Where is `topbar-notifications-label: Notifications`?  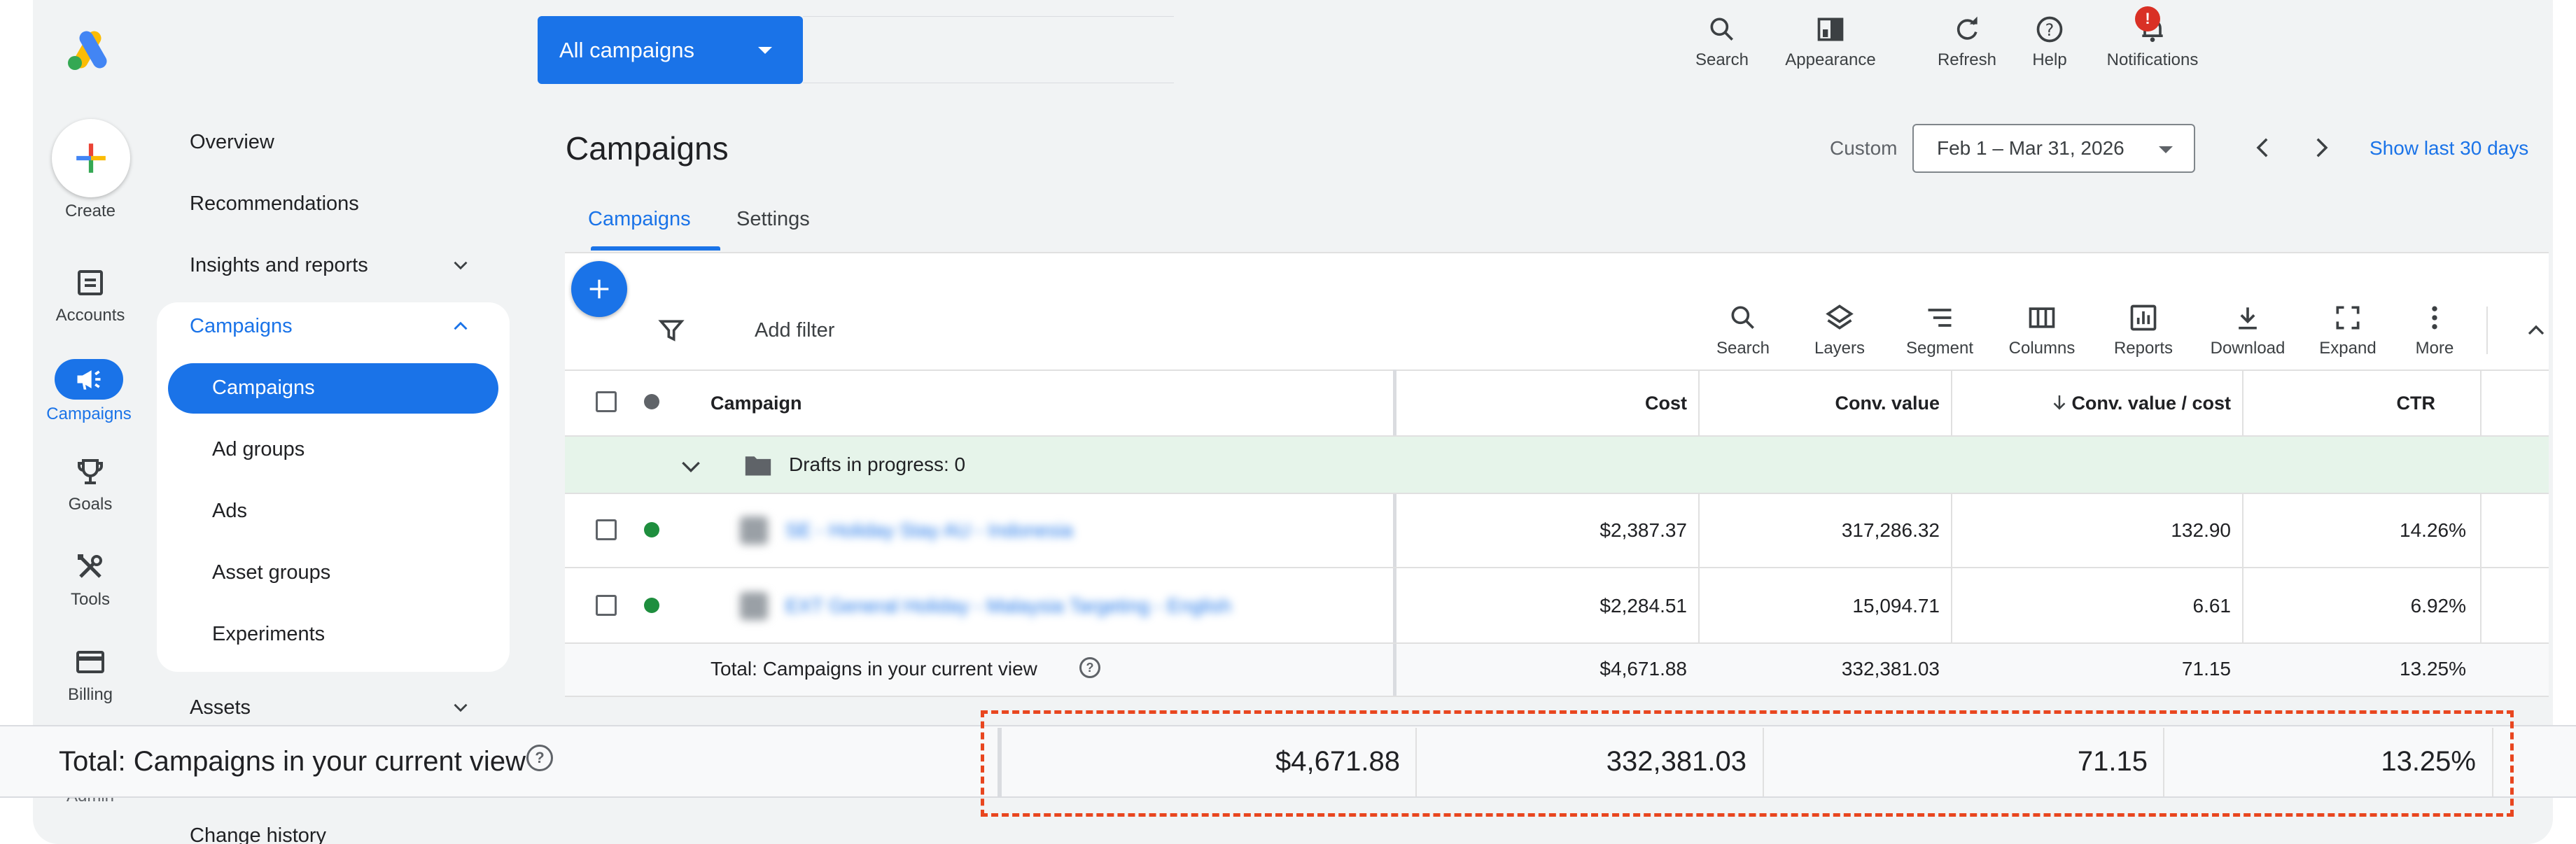 topbar-notifications-label: Notifications is located at coordinates (2152, 60).